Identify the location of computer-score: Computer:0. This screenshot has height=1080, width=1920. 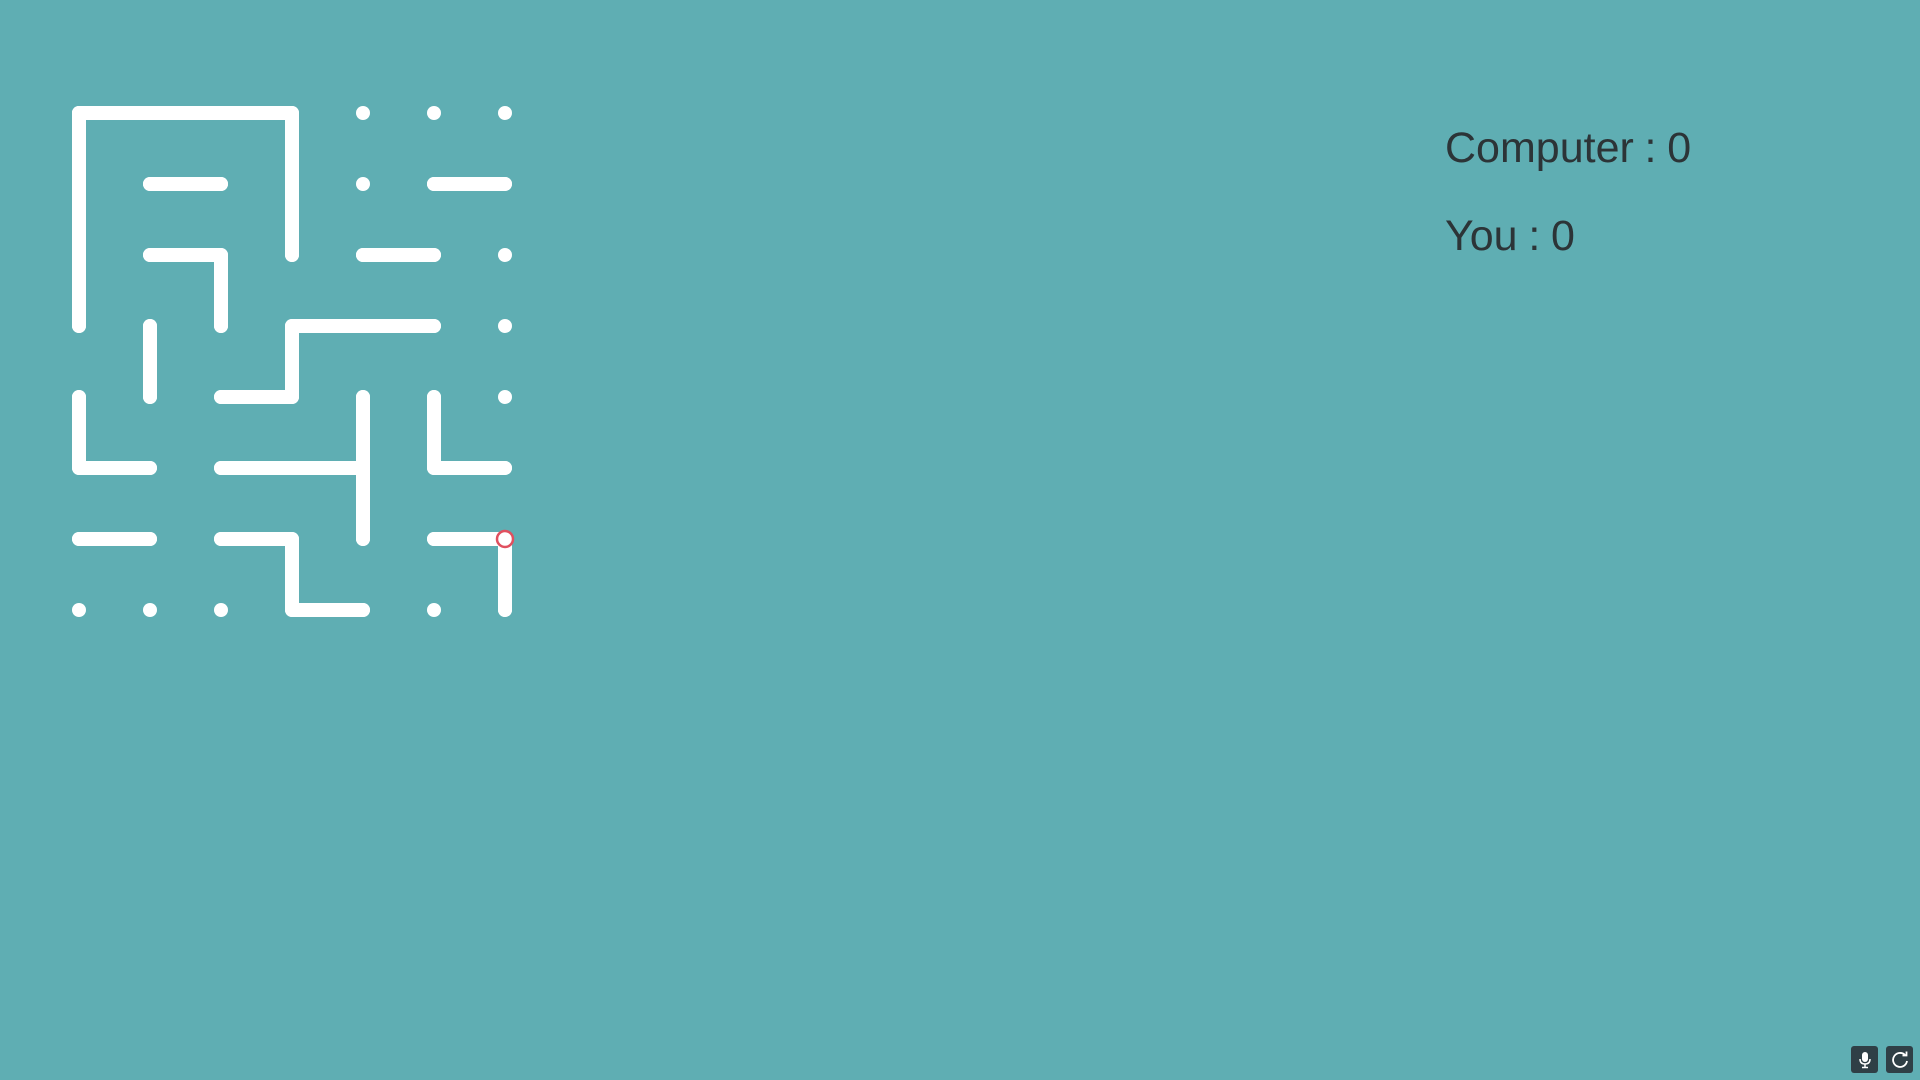
(1568, 148).